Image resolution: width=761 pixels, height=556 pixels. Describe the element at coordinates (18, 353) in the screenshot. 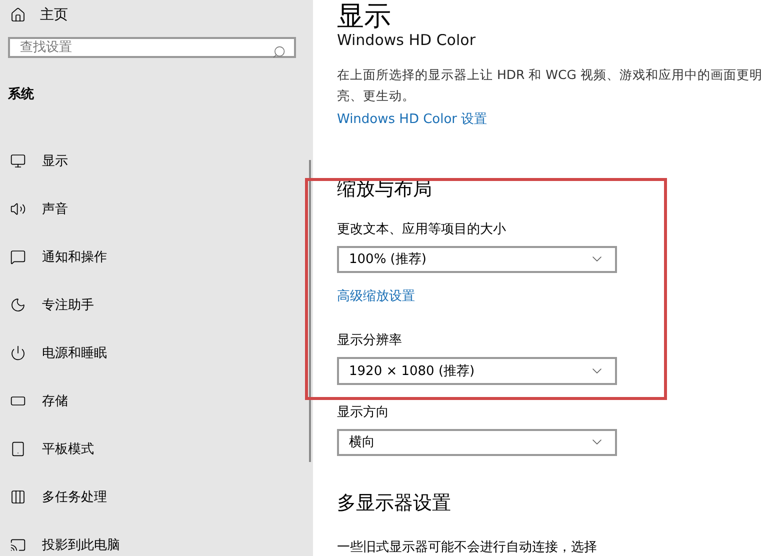

I see `power-icon` at that location.